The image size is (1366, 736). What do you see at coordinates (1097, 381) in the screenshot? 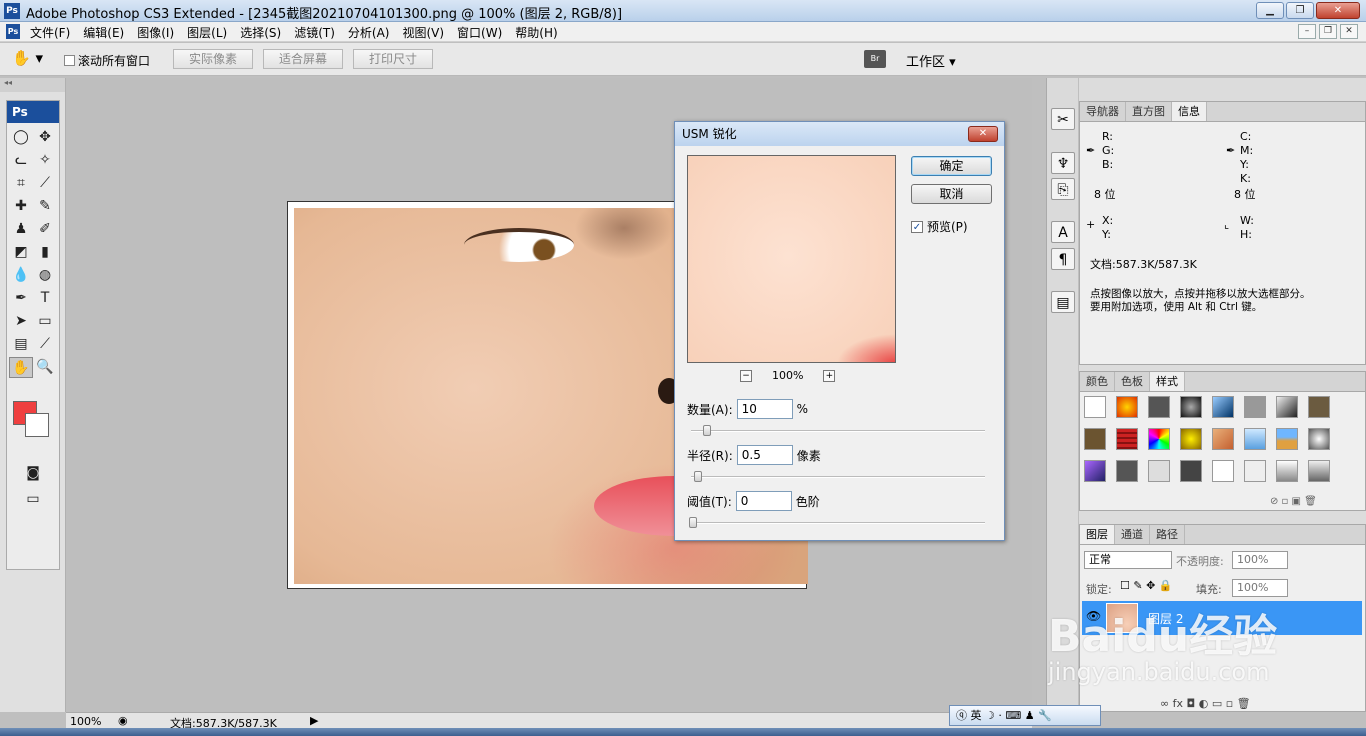
I see `tab-color: 颜色` at bounding box center [1097, 381].